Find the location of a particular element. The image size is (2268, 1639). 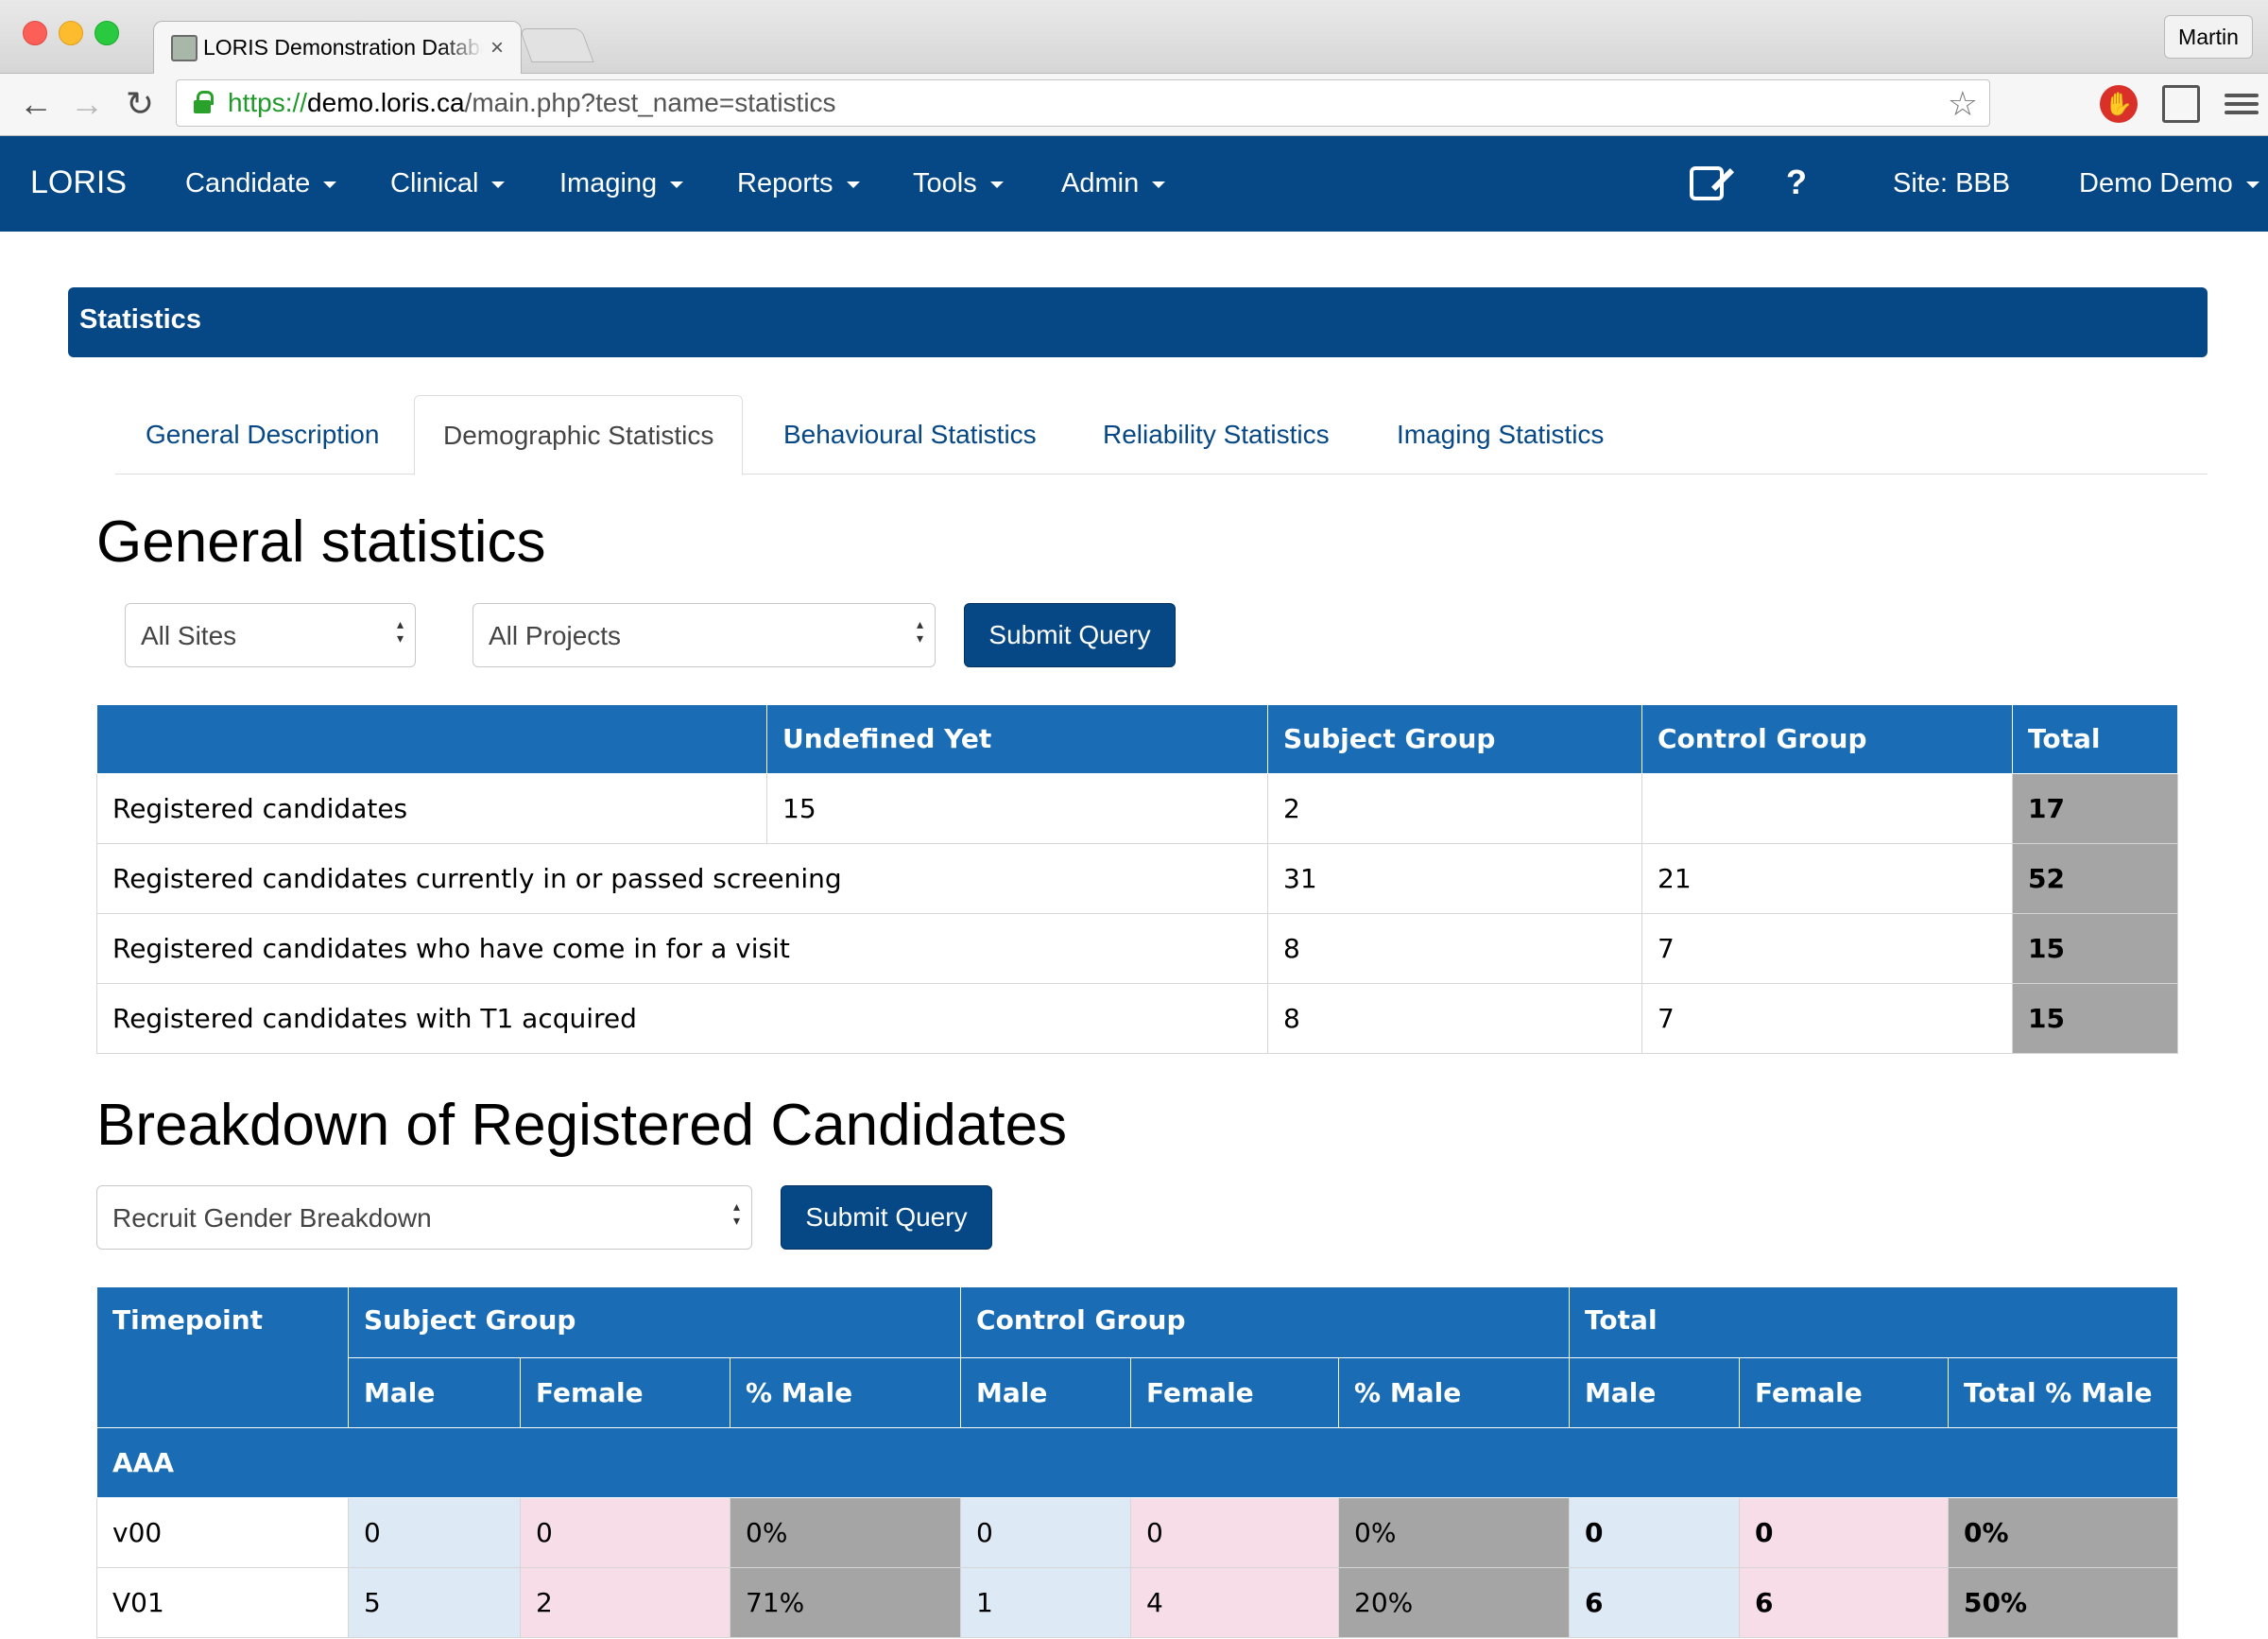

maximize-window-icon is located at coordinates (106, 33).